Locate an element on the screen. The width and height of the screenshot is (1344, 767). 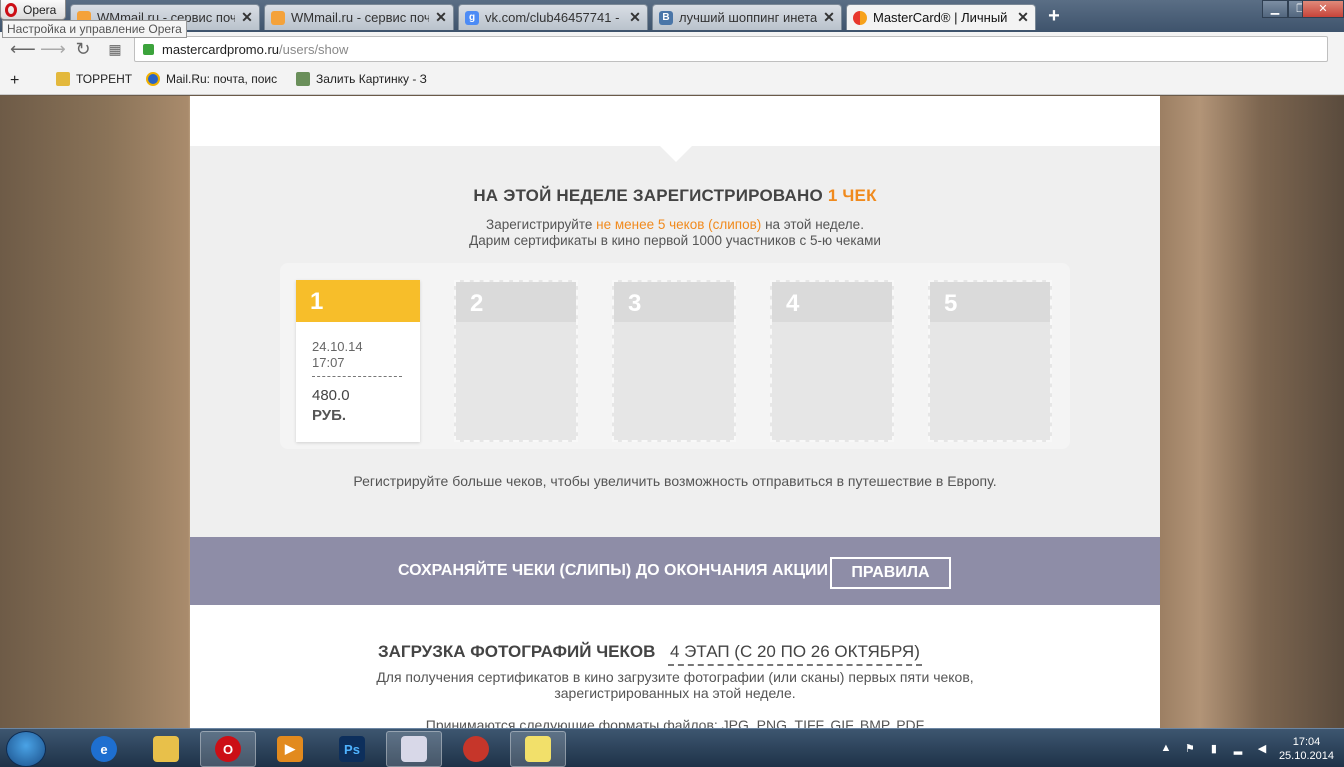
opera-logo-icon is located at coordinates (11, 9).